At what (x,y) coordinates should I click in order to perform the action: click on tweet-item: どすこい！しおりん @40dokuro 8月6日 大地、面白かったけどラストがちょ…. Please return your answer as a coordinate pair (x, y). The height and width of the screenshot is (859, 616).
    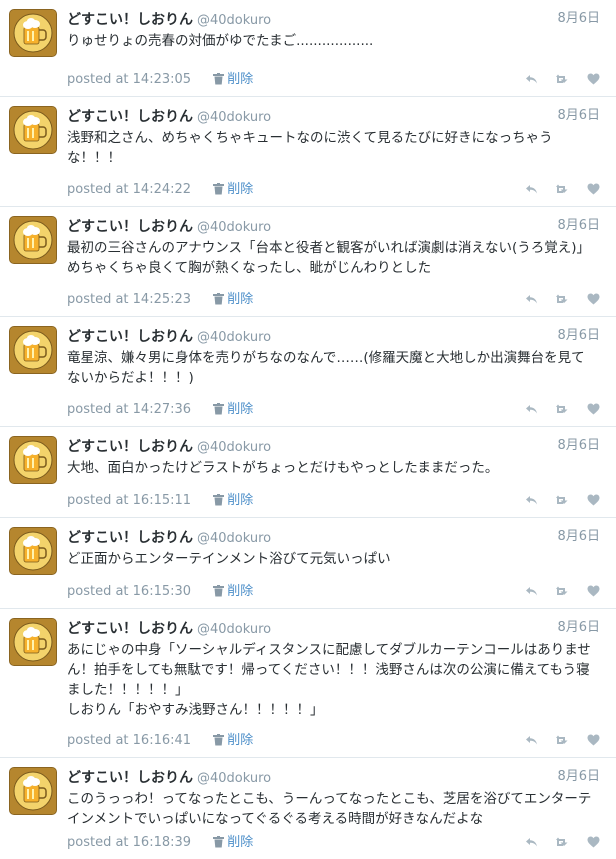
    Looking at the image, I should click on (308, 472).